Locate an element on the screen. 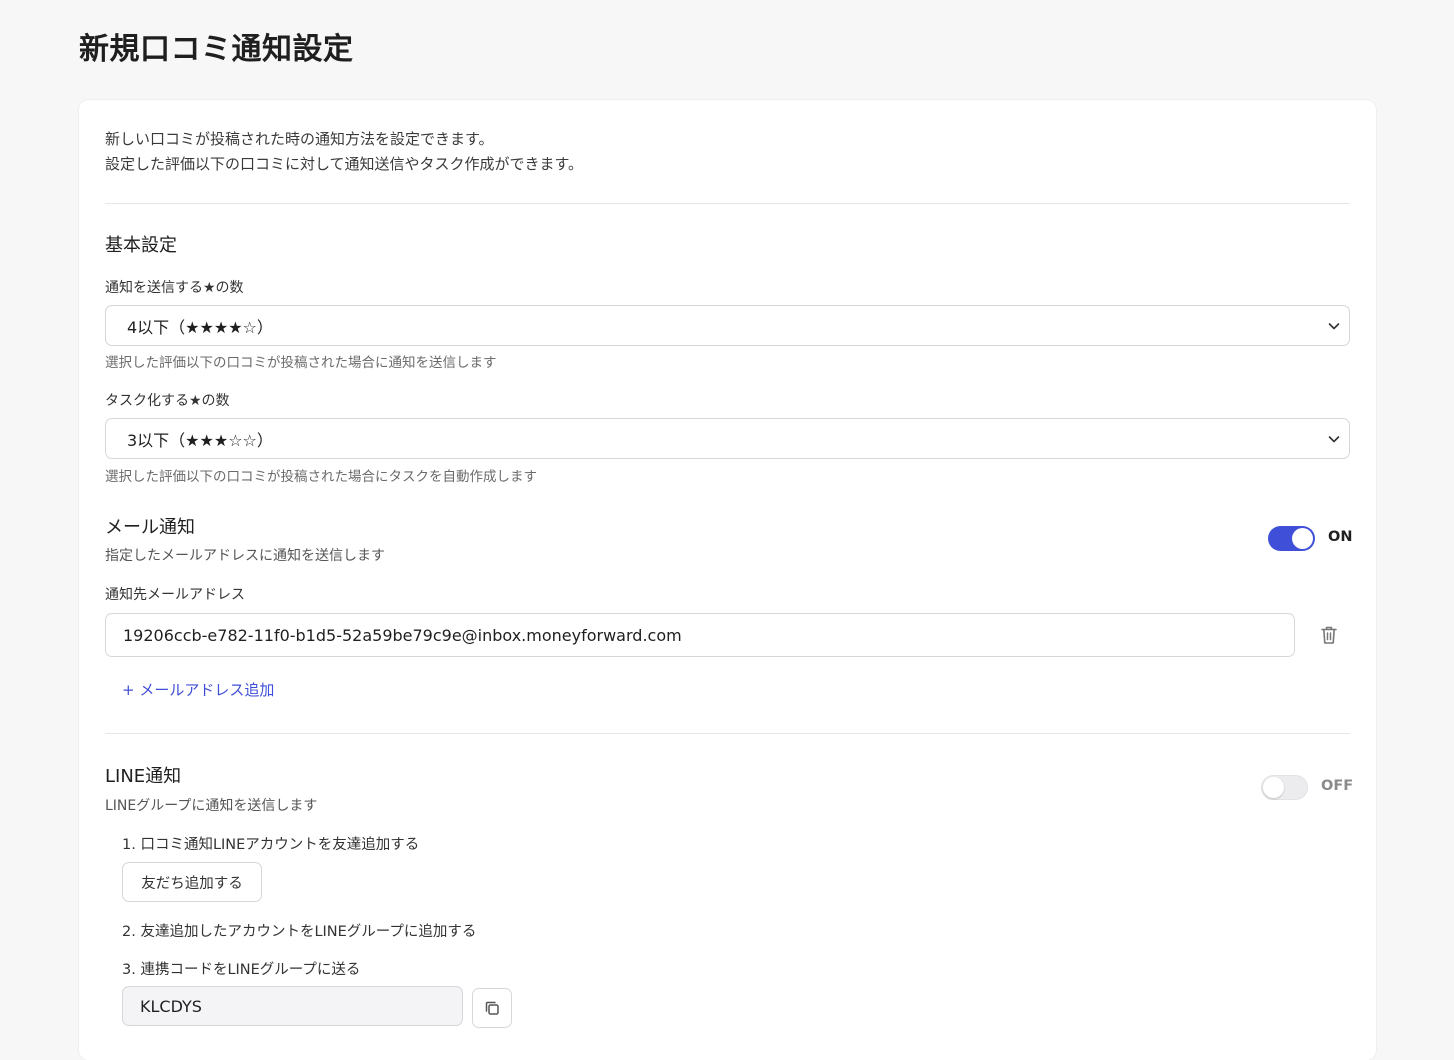  notify-stars-help: 選択した評価以下の口コミが投稿された場合に通知を送信します is located at coordinates (301, 363).